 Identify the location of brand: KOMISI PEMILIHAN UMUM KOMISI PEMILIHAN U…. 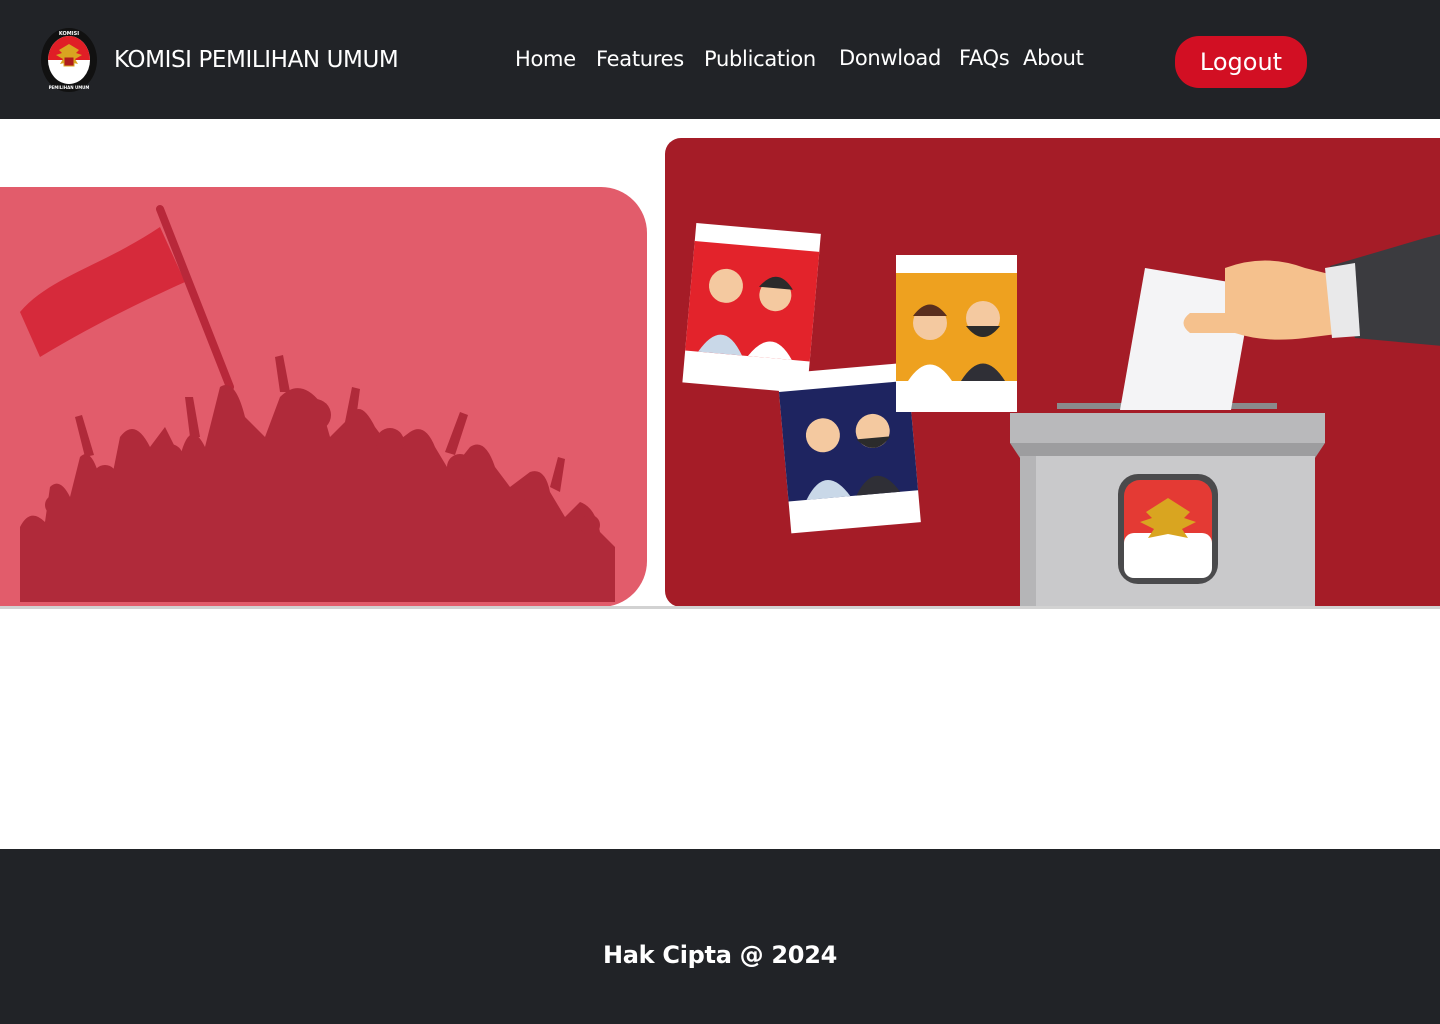
(219, 60).